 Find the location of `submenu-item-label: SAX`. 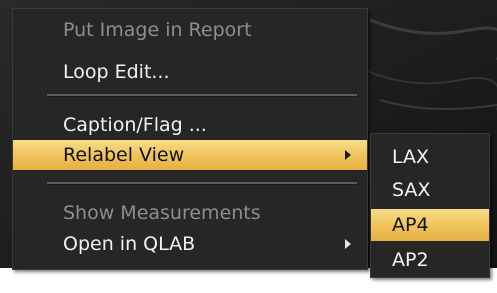

submenu-item-label: SAX is located at coordinates (411, 190).